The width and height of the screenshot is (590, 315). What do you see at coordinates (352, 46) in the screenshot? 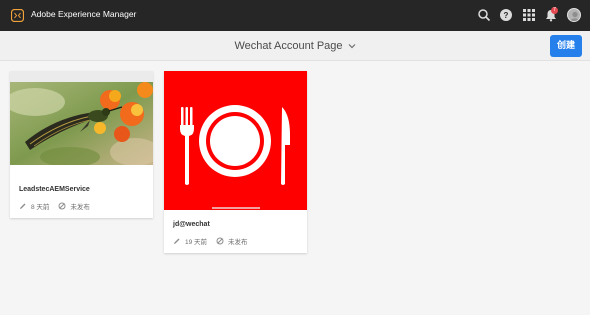
I see `chevron-down-icon` at bounding box center [352, 46].